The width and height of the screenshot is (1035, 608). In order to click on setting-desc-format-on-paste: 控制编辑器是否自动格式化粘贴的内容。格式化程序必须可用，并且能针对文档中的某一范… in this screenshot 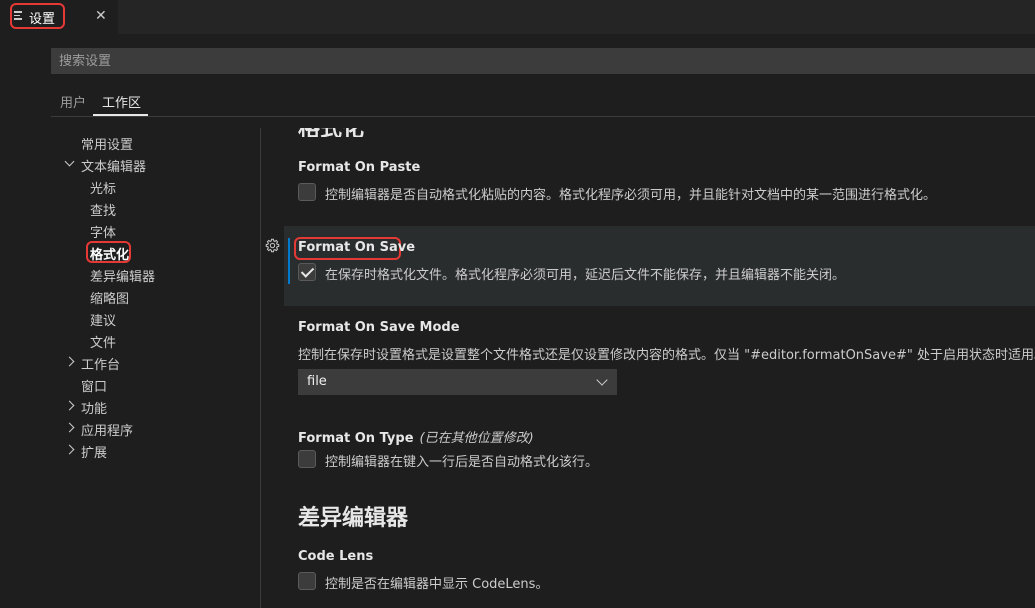, I will do `click(631, 195)`.